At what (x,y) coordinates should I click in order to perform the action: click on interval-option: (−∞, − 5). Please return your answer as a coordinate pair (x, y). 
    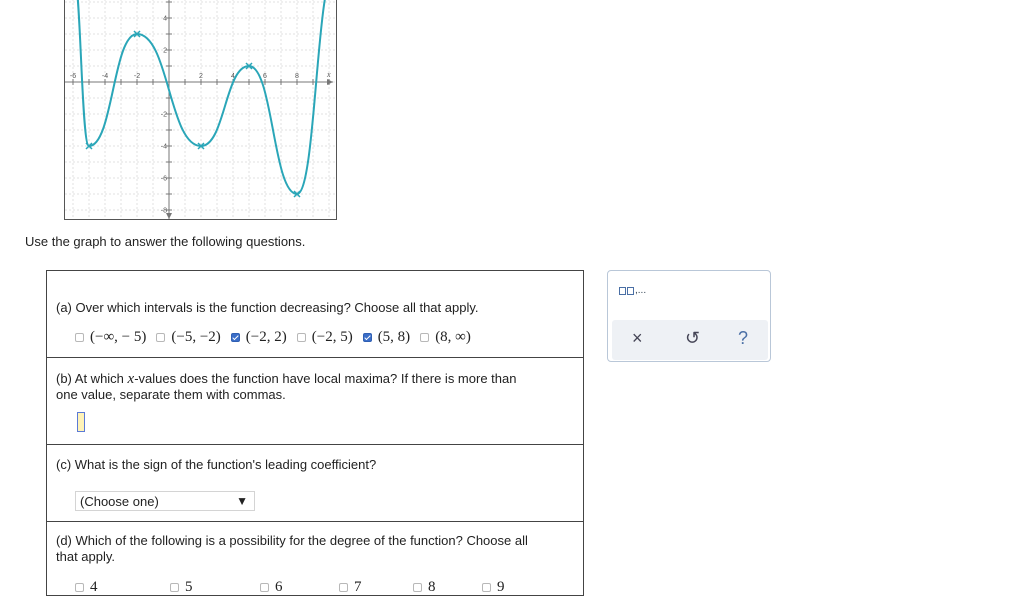
    Looking at the image, I should click on (110, 337).